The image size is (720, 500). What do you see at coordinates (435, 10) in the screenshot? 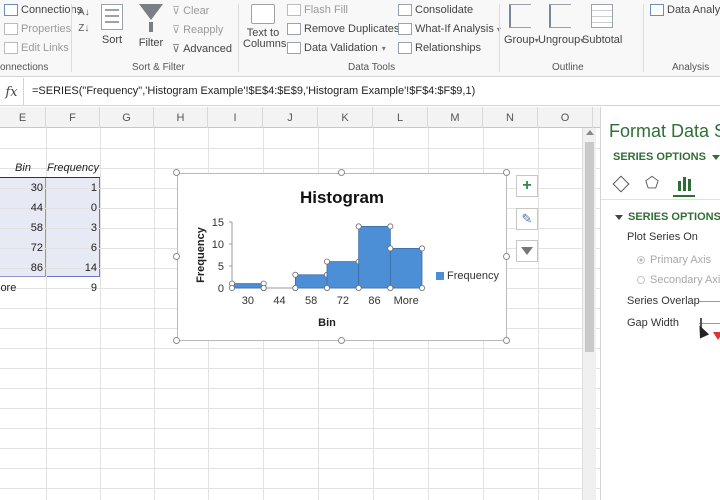
I see `consolidate-button: Consolidate` at bounding box center [435, 10].